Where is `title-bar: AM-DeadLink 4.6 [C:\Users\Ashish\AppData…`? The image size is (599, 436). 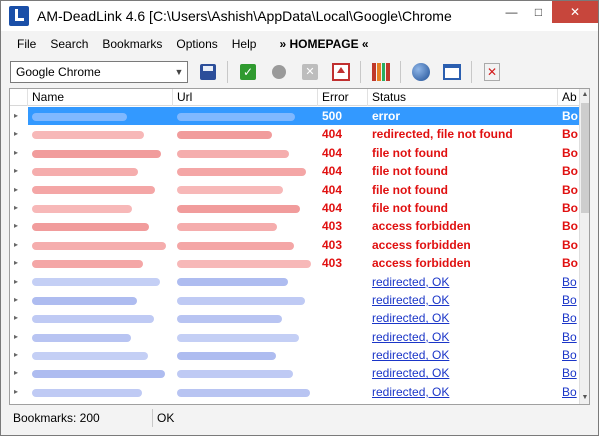
title-bar: AM-DeadLink 4.6 [C:\Users\Ashish\AppData… is located at coordinates (299, 16).